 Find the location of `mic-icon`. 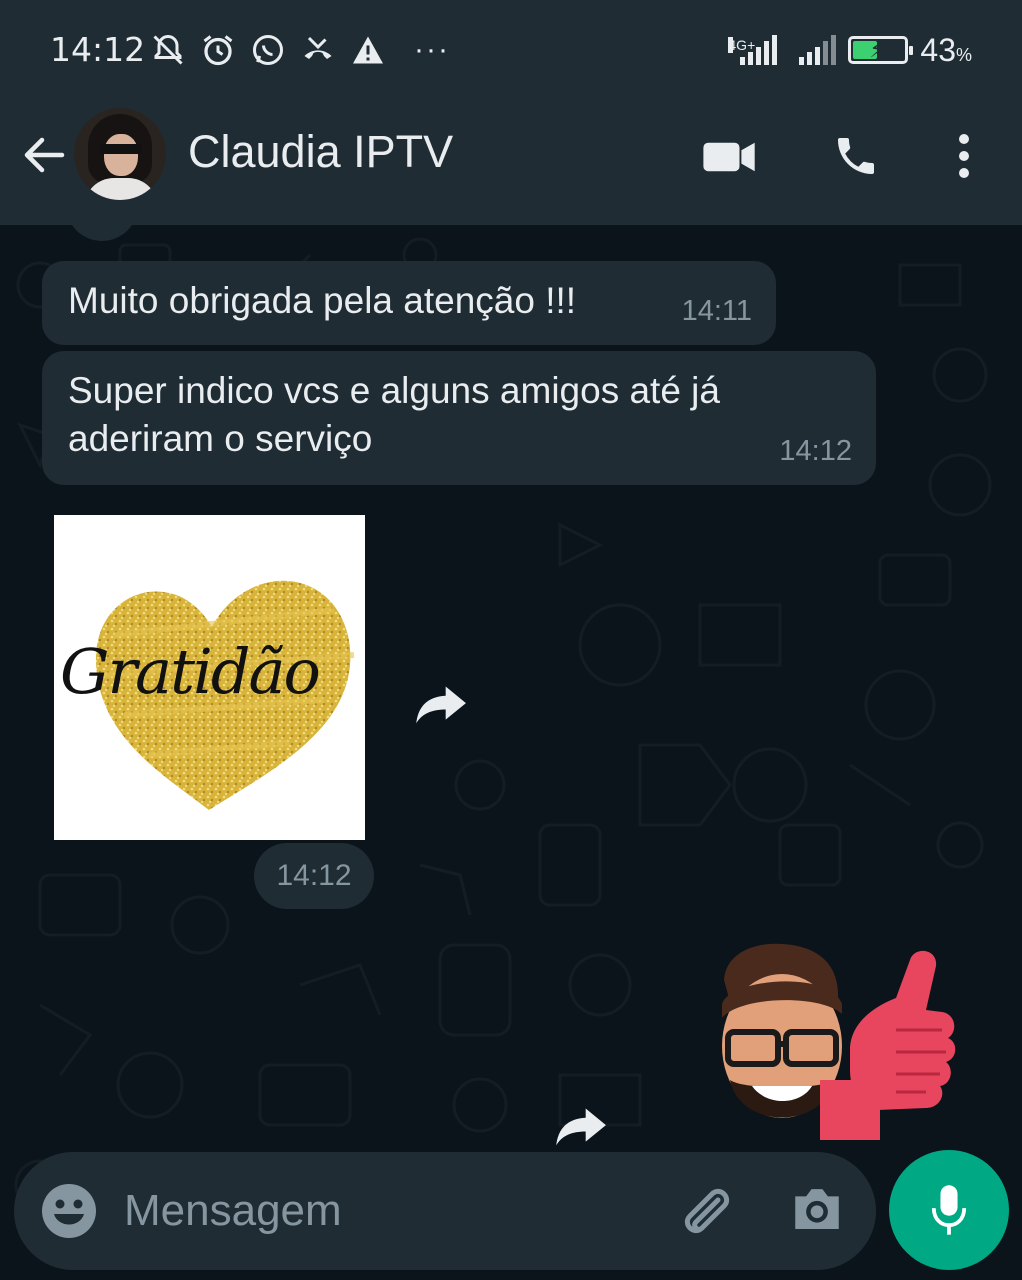

mic-icon is located at coordinates (949, 1210).